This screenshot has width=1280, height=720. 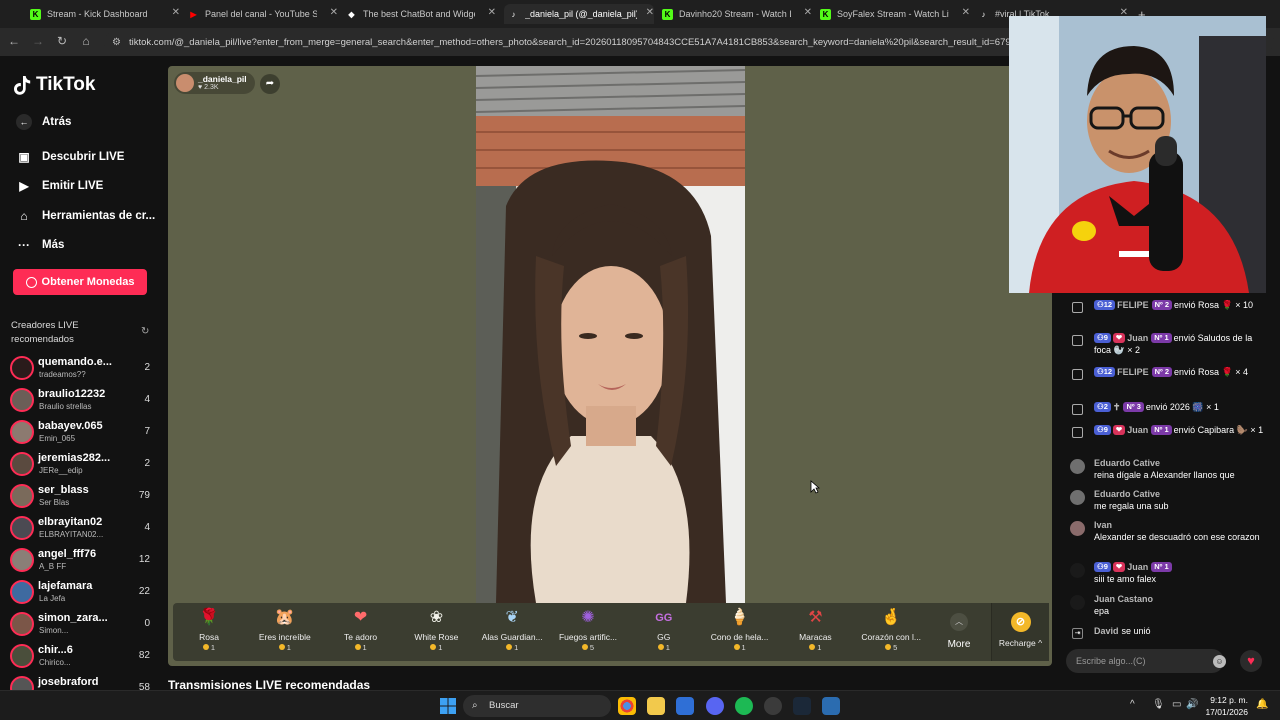 I want to click on reload-icon: ↻, so click(x=62, y=41).